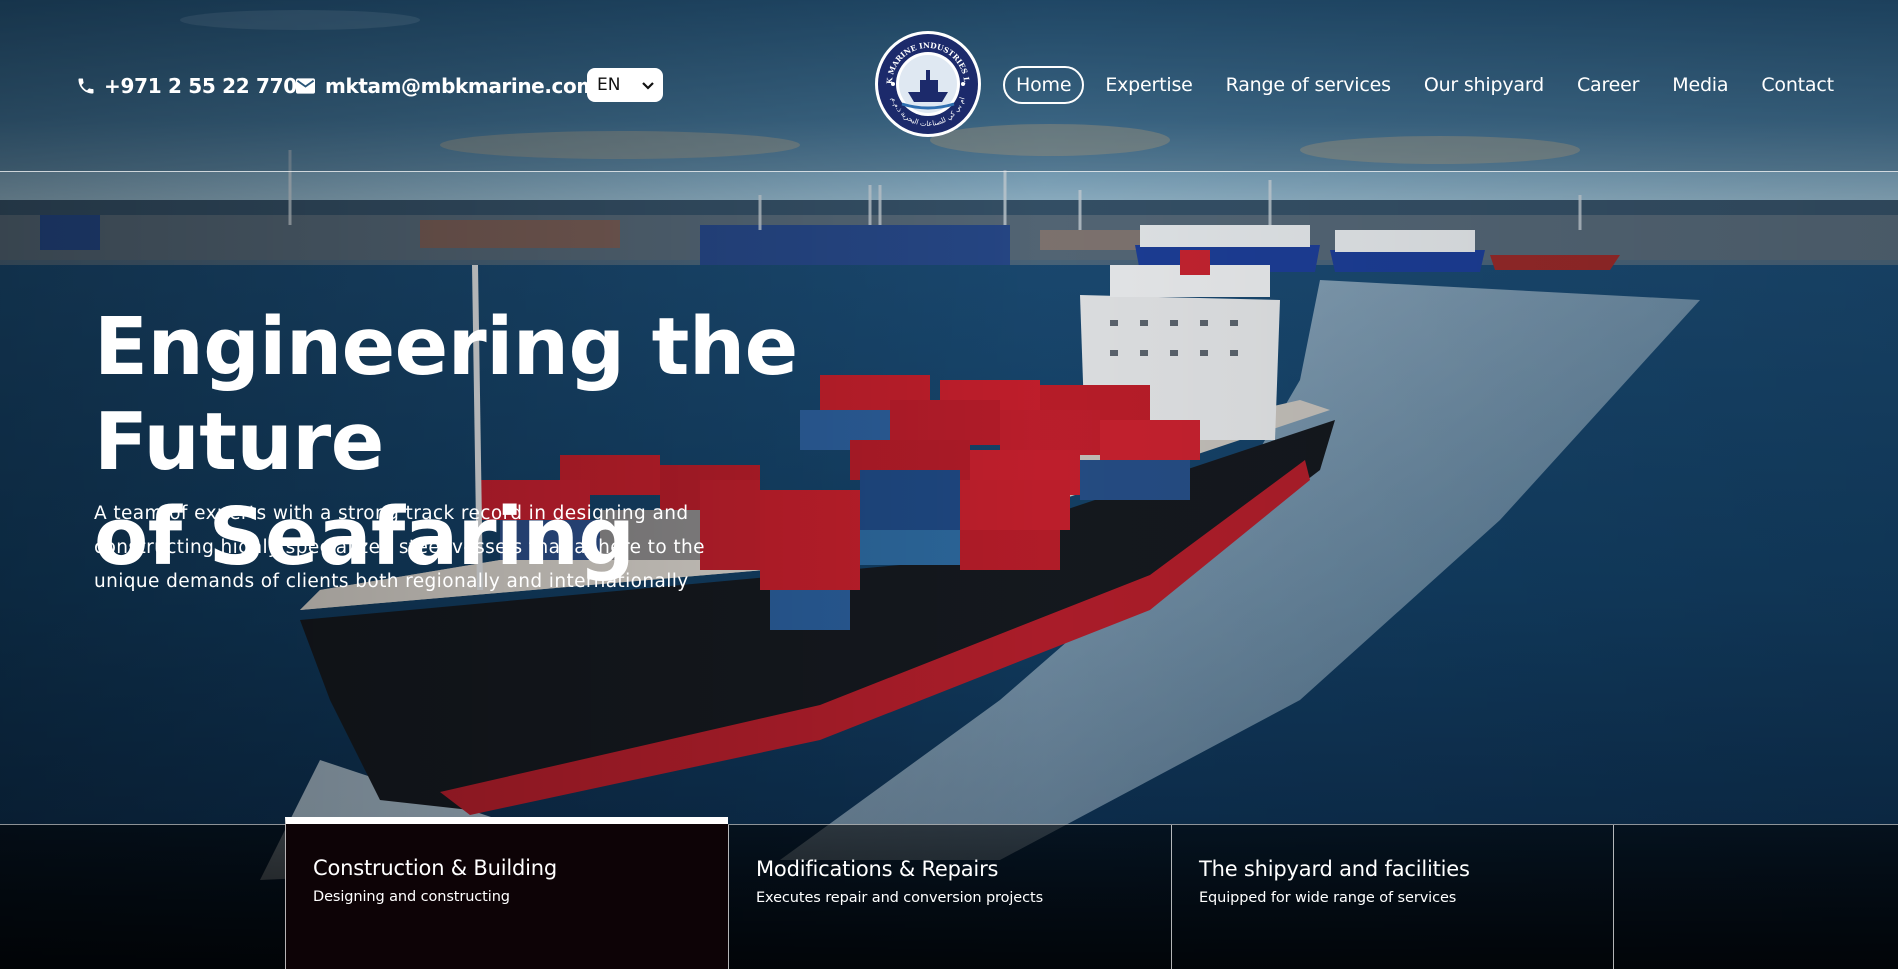  I want to click on nav-expertise: Expertise, so click(1148, 85).